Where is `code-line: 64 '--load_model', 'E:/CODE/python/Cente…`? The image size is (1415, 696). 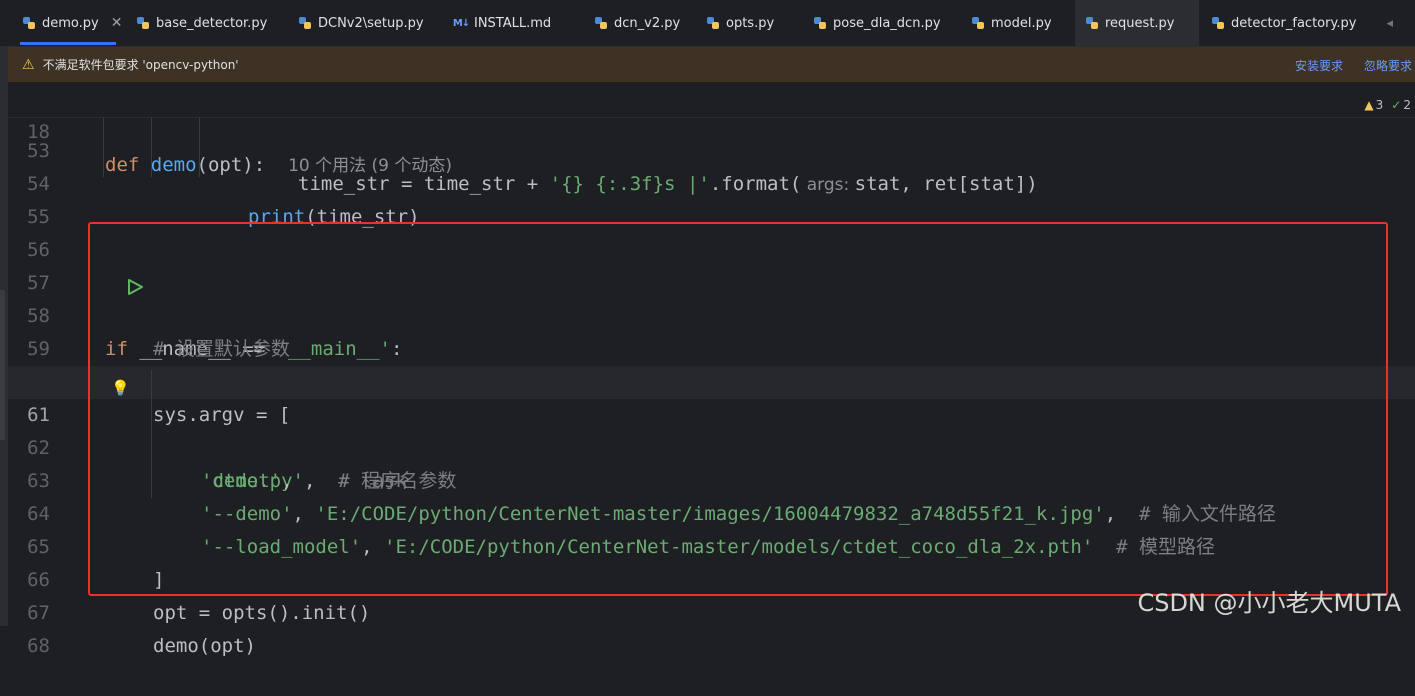 code-line: 64 '--load_model', 'E:/CODE/python/Cente… is located at coordinates (711, 511).